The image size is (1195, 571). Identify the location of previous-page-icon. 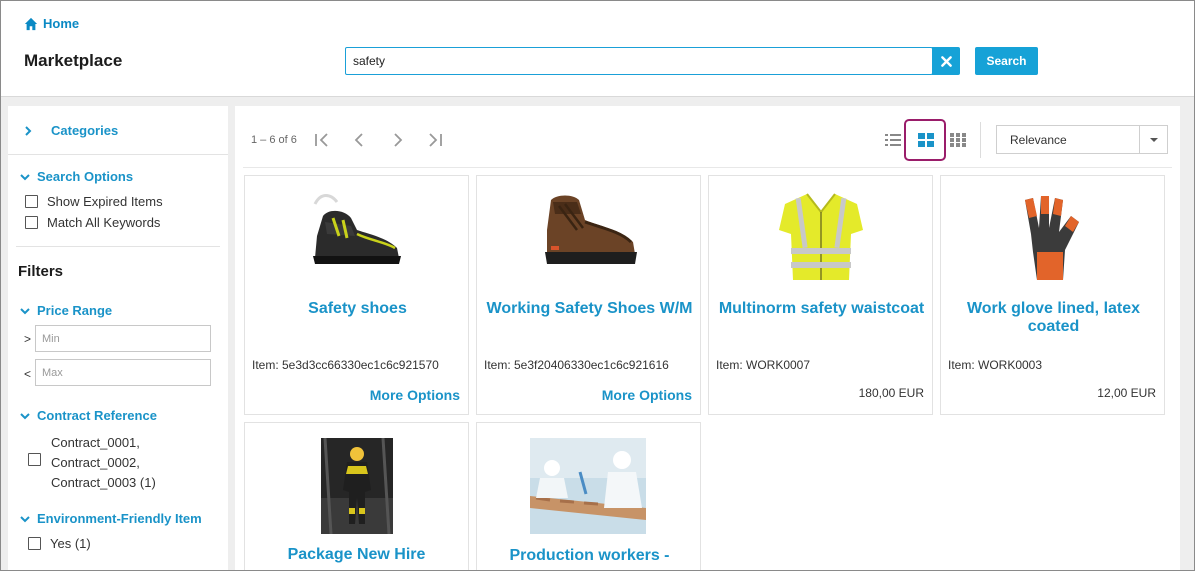
(359, 140).